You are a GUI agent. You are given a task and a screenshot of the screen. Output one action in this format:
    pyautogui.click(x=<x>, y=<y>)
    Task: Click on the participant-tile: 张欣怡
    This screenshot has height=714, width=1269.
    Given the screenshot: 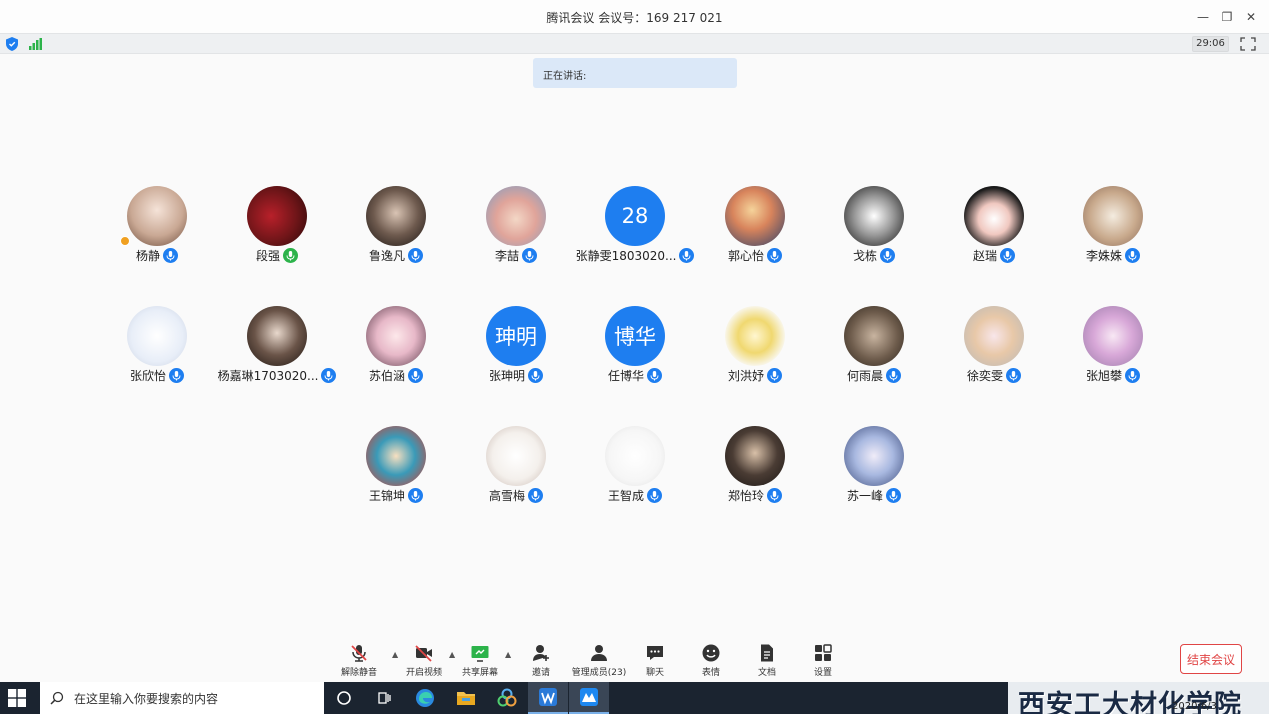 What is the action you would take?
    pyautogui.click(x=157, y=351)
    